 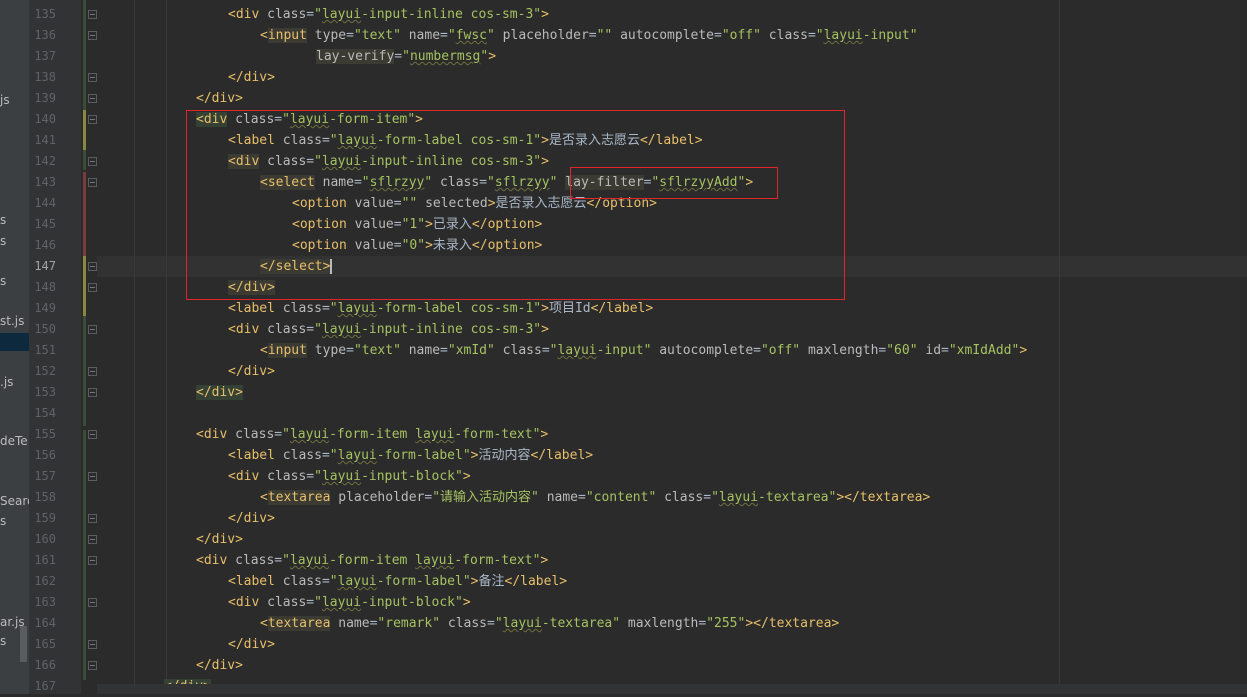 What do you see at coordinates (672, 689) in the screenshot?
I see `status-bar` at bounding box center [672, 689].